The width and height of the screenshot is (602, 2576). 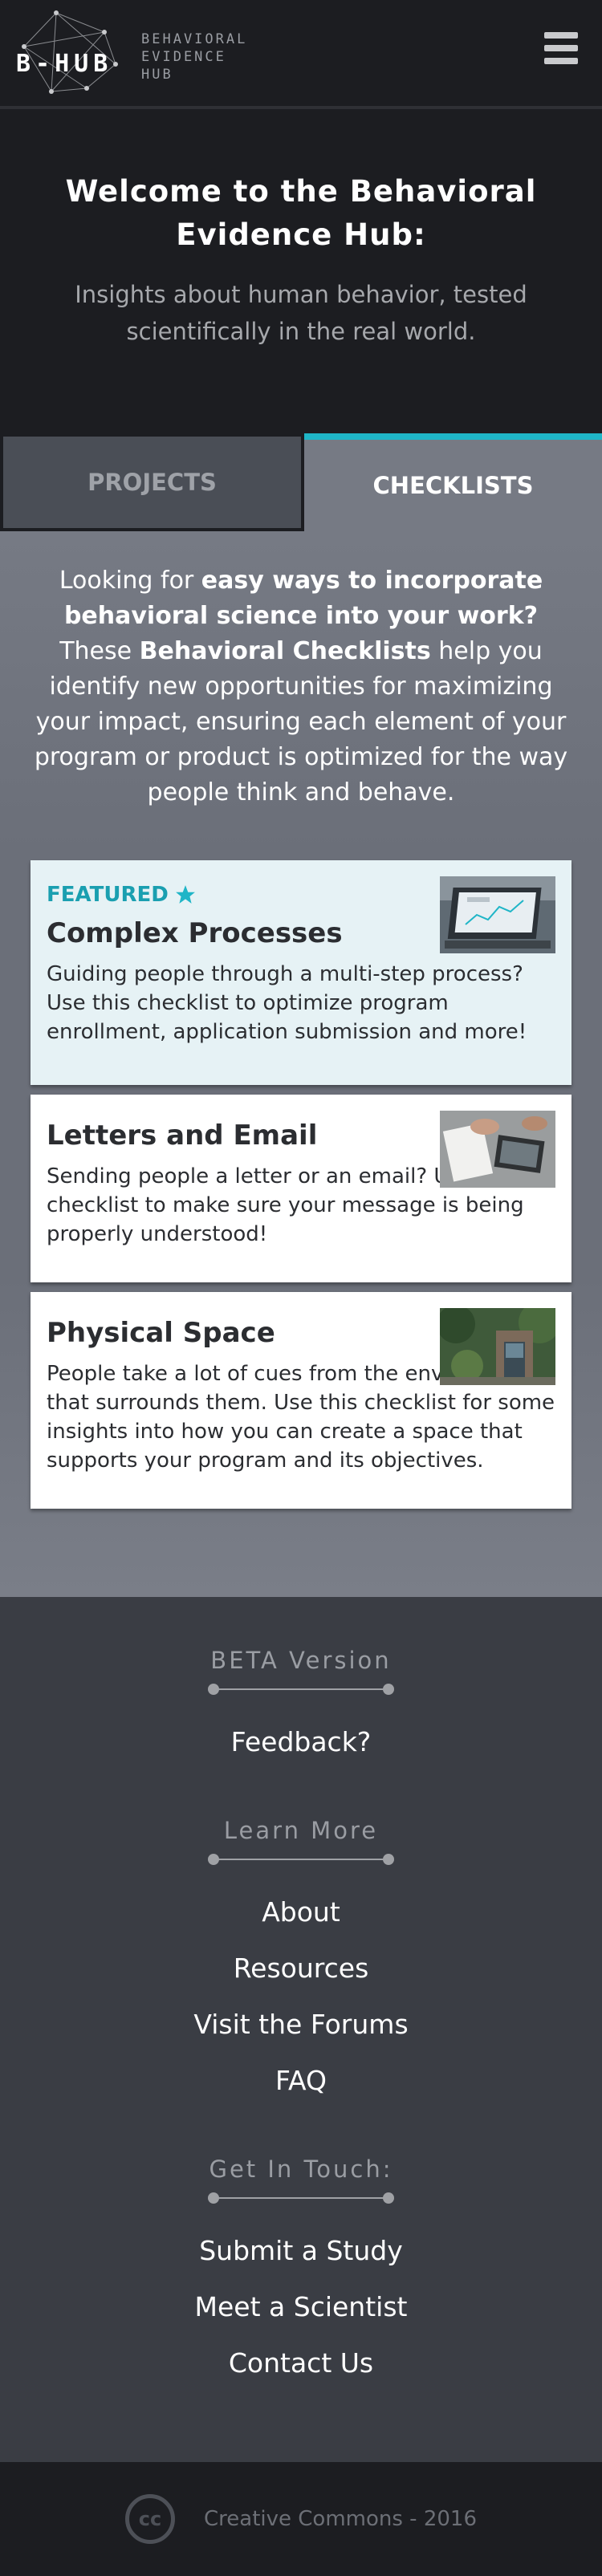 What do you see at coordinates (340, 2519) in the screenshot?
I see `copyright-text: Creative Commons - 2016` at bounding box center [340, 2519].